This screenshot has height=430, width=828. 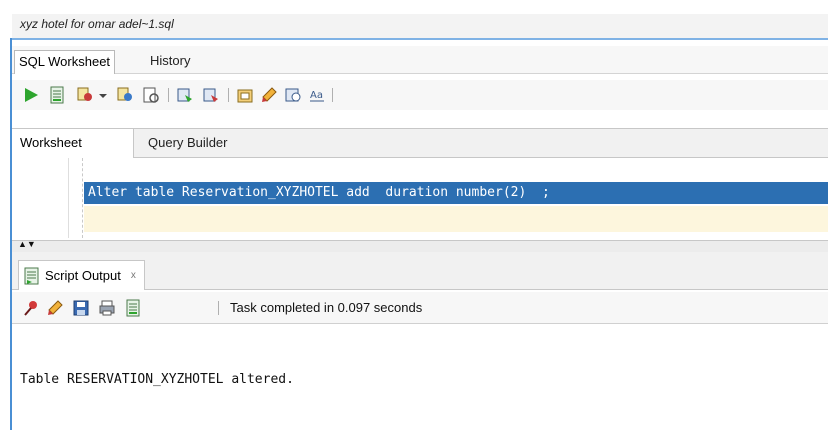 What do you see at coordinates (420, 143) in the screenshot?
I see `editor-mode-tabs: Worksheet Query Builder` at bounding box center [420, 143].